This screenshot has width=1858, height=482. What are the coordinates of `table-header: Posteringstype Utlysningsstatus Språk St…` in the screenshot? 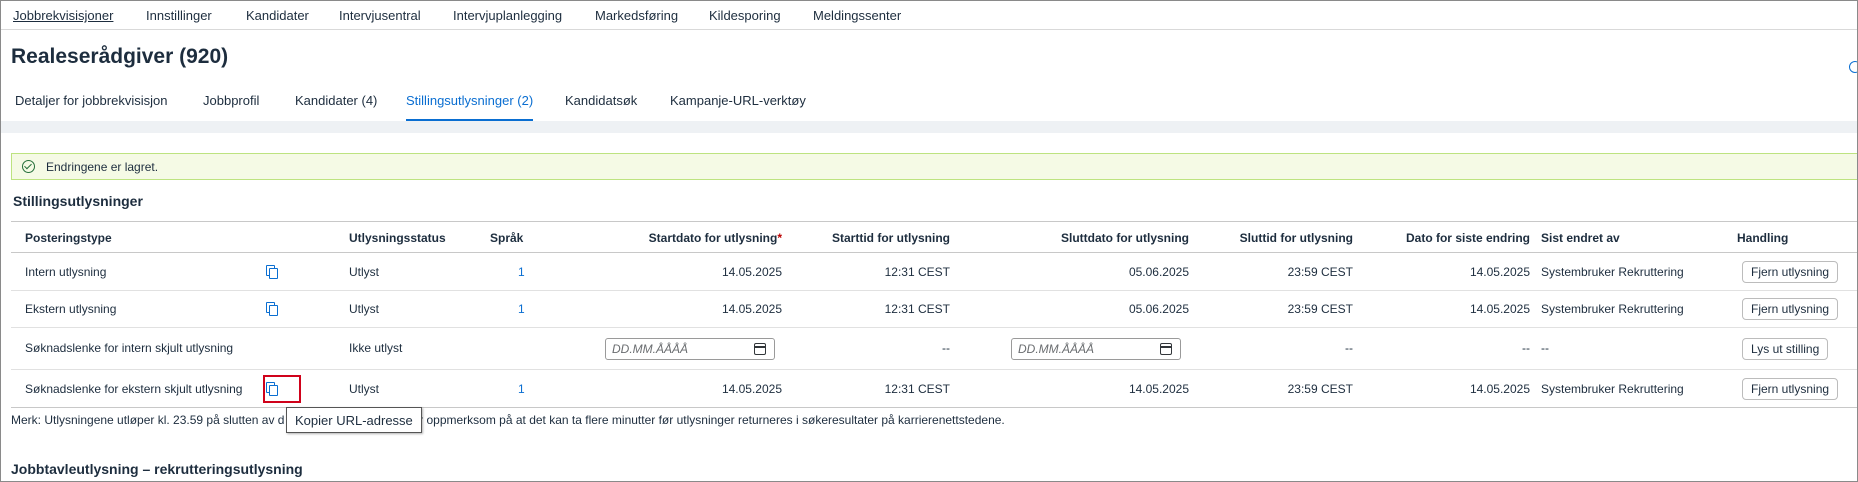 It's located at (934, 237).